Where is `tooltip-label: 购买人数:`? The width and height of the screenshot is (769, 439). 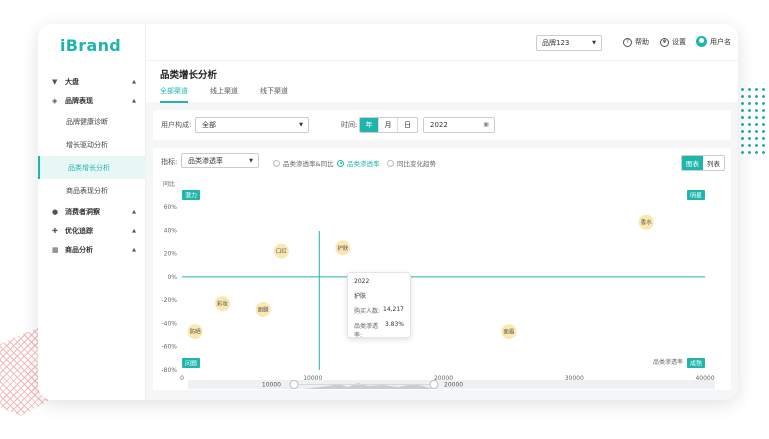
tooltip-label: 购买人数: is located at coordinates (367, 311).